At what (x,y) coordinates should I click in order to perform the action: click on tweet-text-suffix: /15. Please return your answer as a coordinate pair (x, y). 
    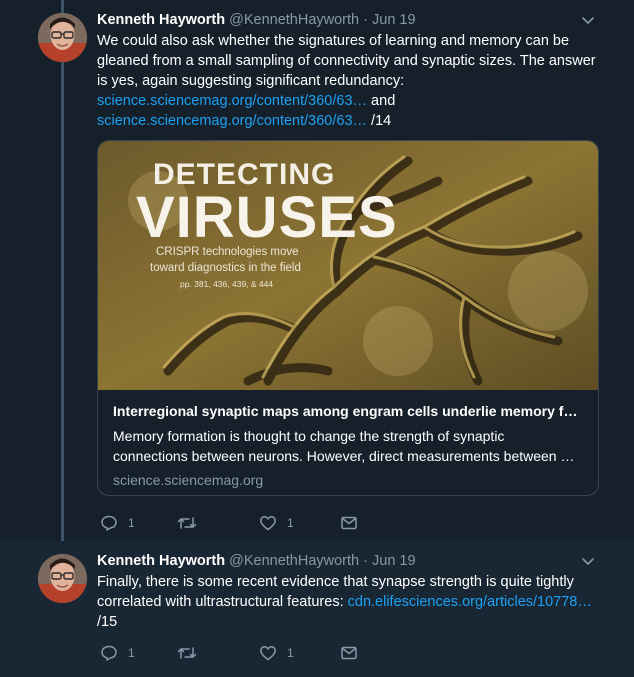
    Looking at the image, I should click on (107, 622).